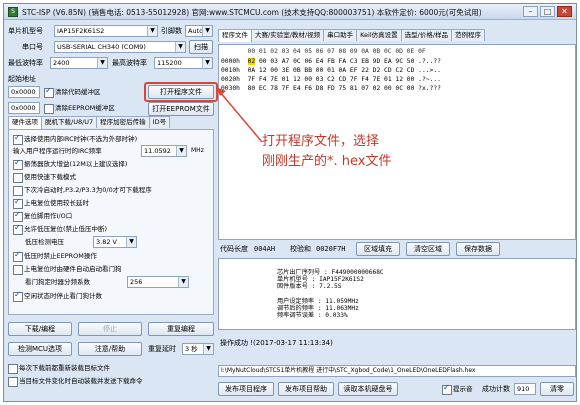  I want to click on port-value: USB-SERIAL CH340 (COM9), so click(101, 47).